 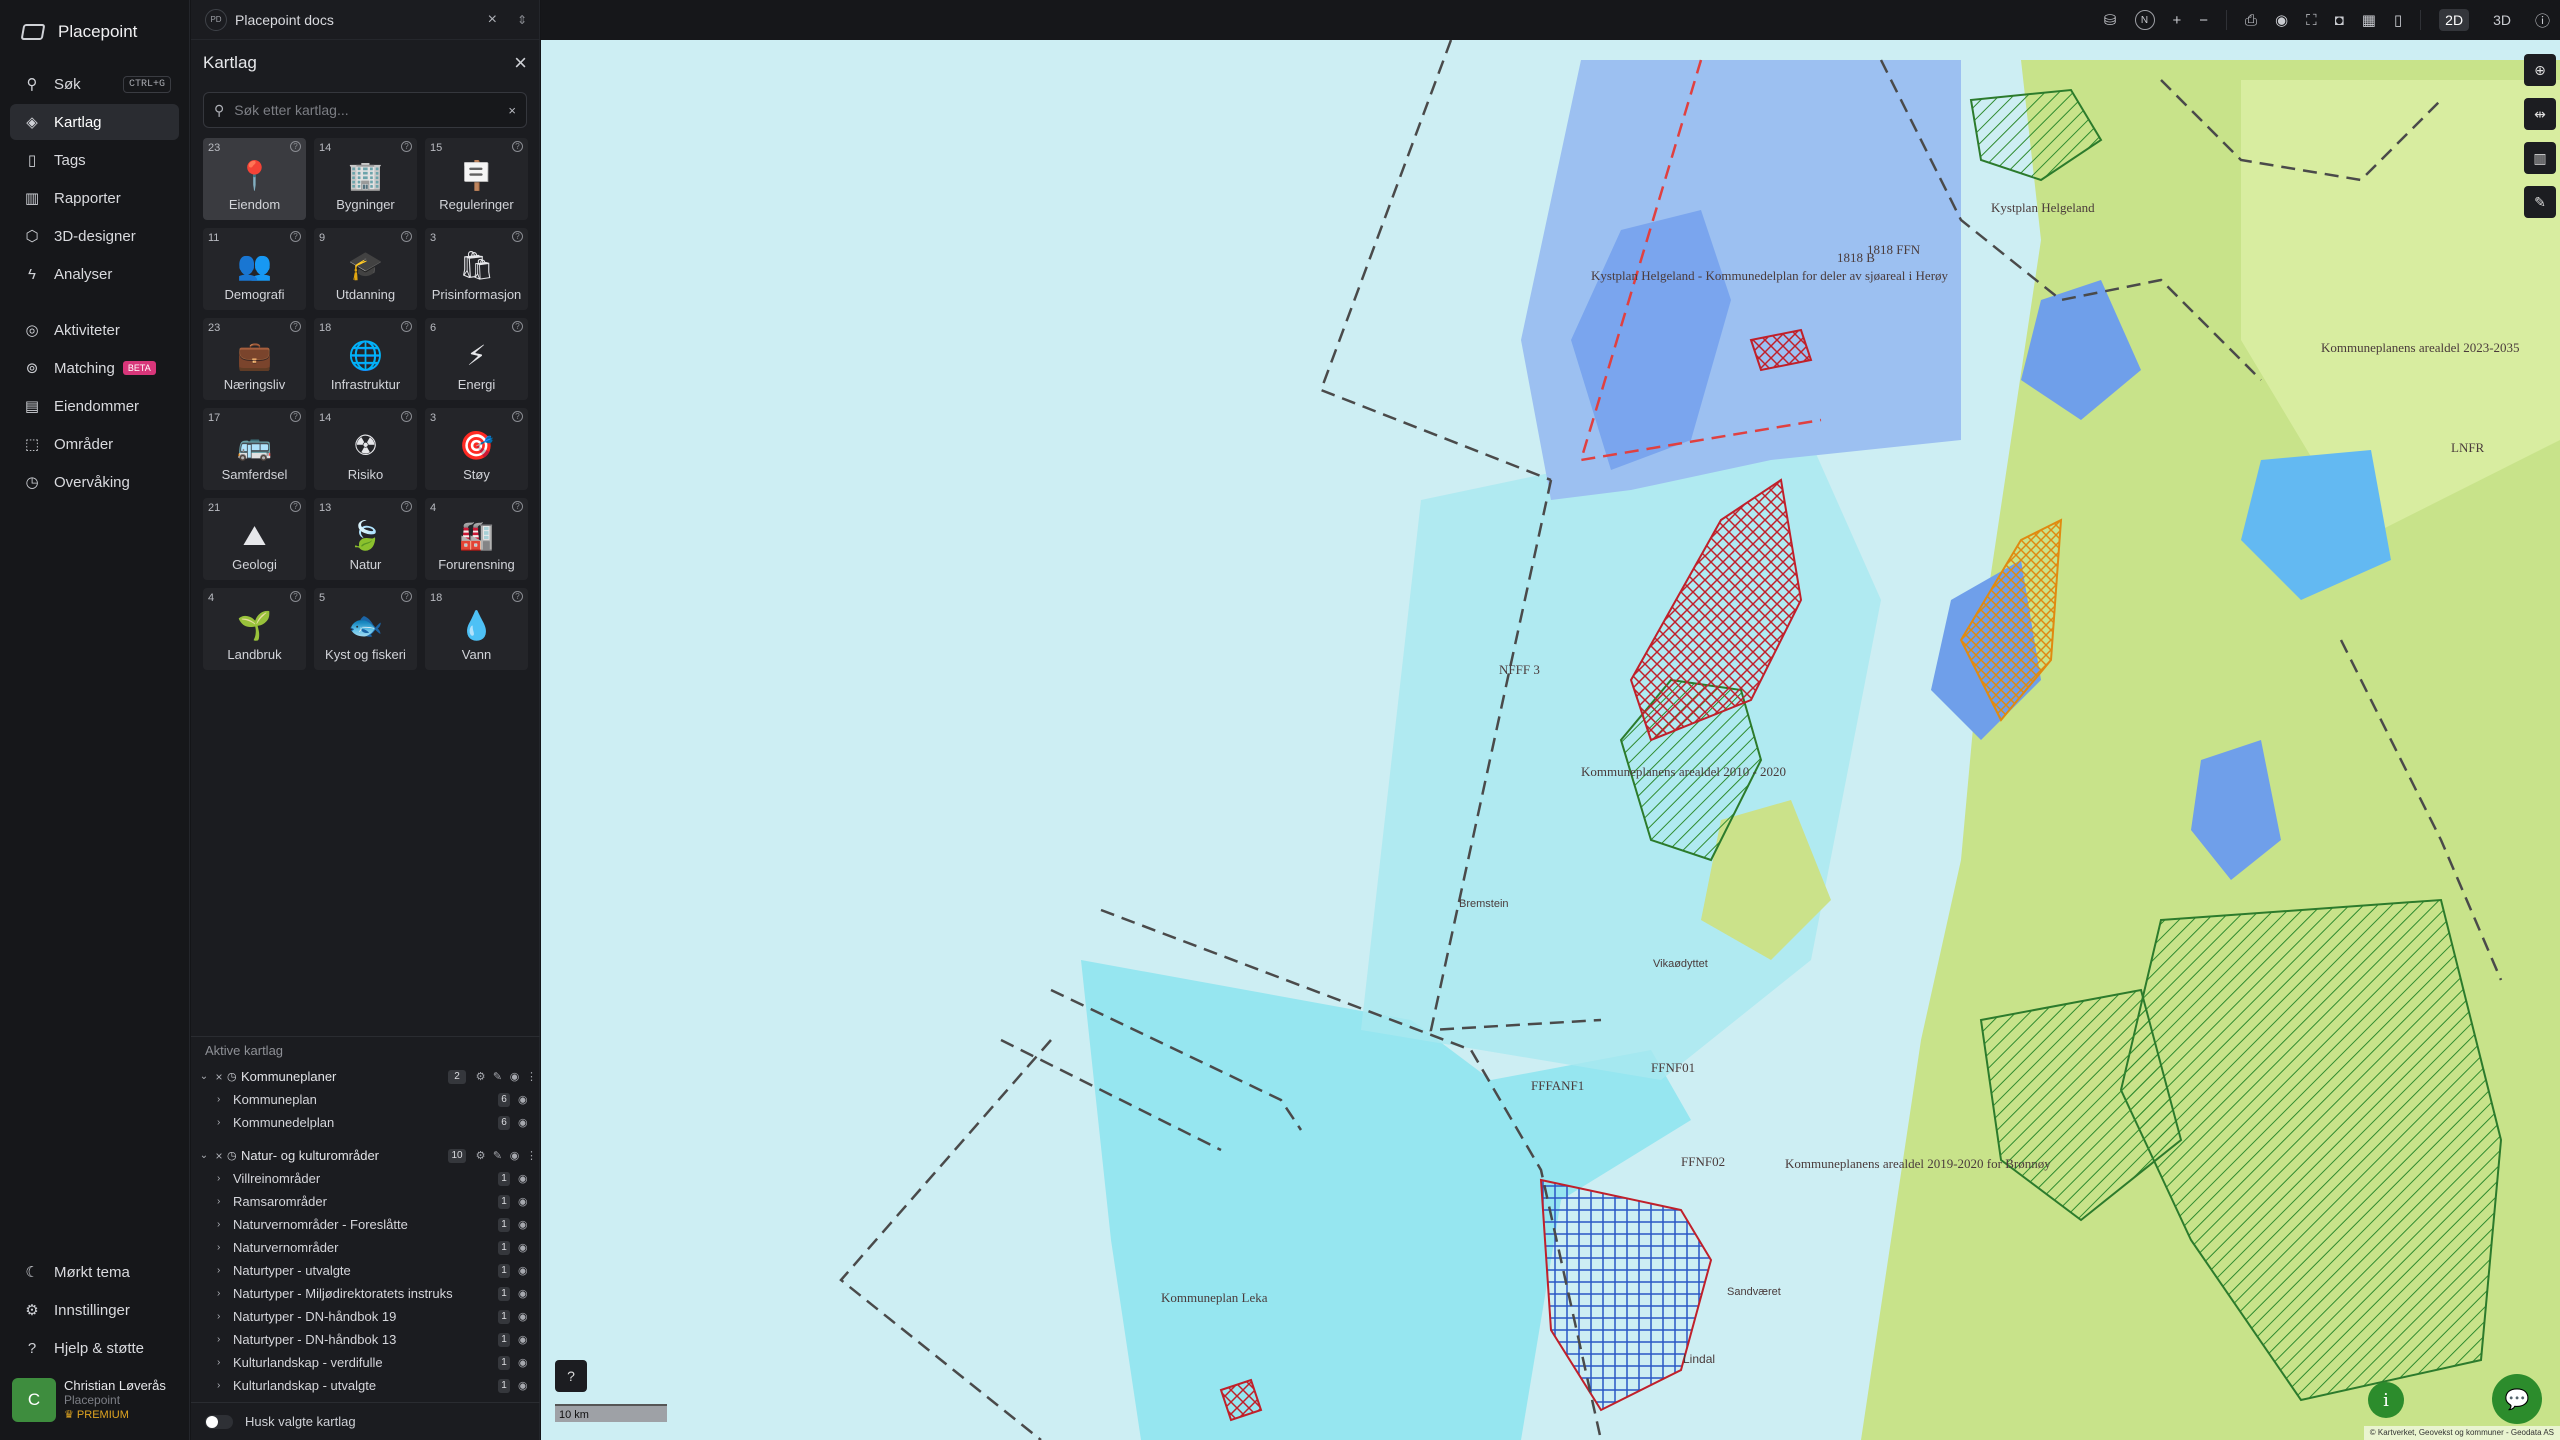 What do you see at coordinates (94, 236) in the screenshot?
I see `nav-item-3d-designer: ⬡ 3D-designer` at bounding box center [94, 236].